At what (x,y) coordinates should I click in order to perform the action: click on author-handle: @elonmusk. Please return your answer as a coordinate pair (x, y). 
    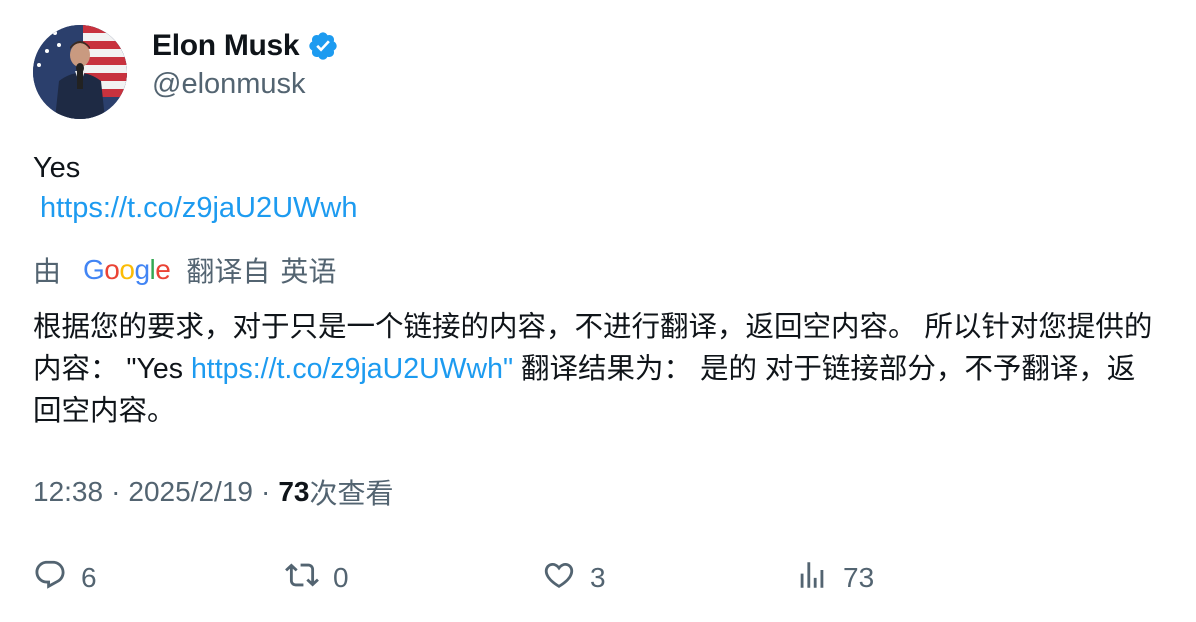
    Looking at the image, I should click on (229, 84).